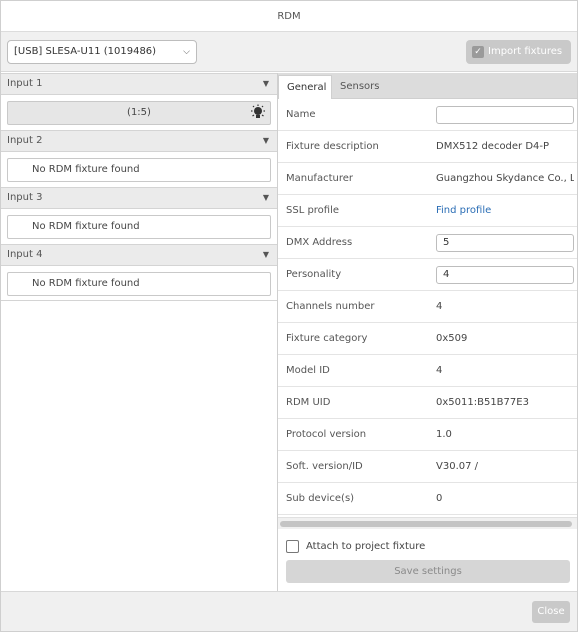 This screenshot has height=632, width=578. What do you see at coordinates (525, 51) in the screenshot?
I see `import-fixtures-label: Import fixtures` at bounding box center [525, 51].